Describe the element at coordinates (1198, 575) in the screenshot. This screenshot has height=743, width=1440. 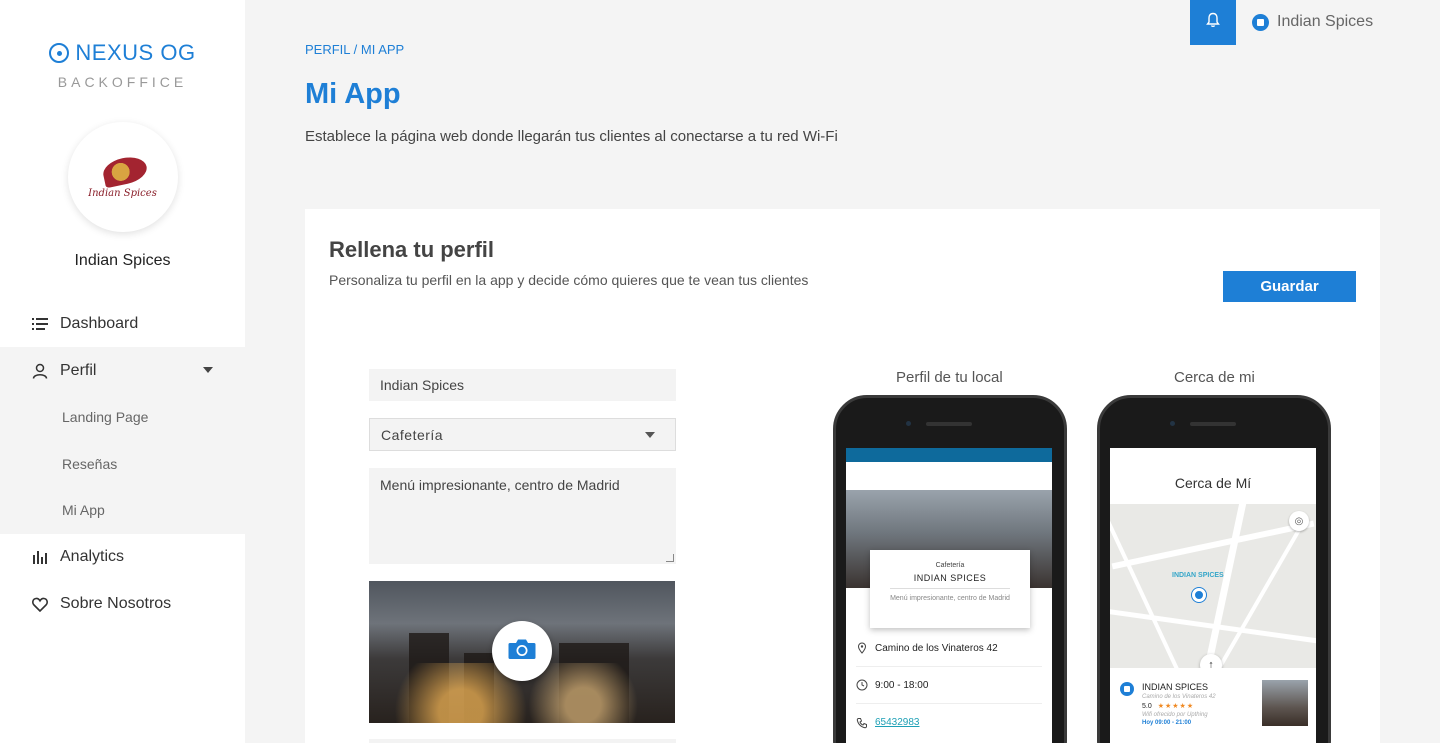
I see `map-venue-label: INDIAN SPICES` at that location.